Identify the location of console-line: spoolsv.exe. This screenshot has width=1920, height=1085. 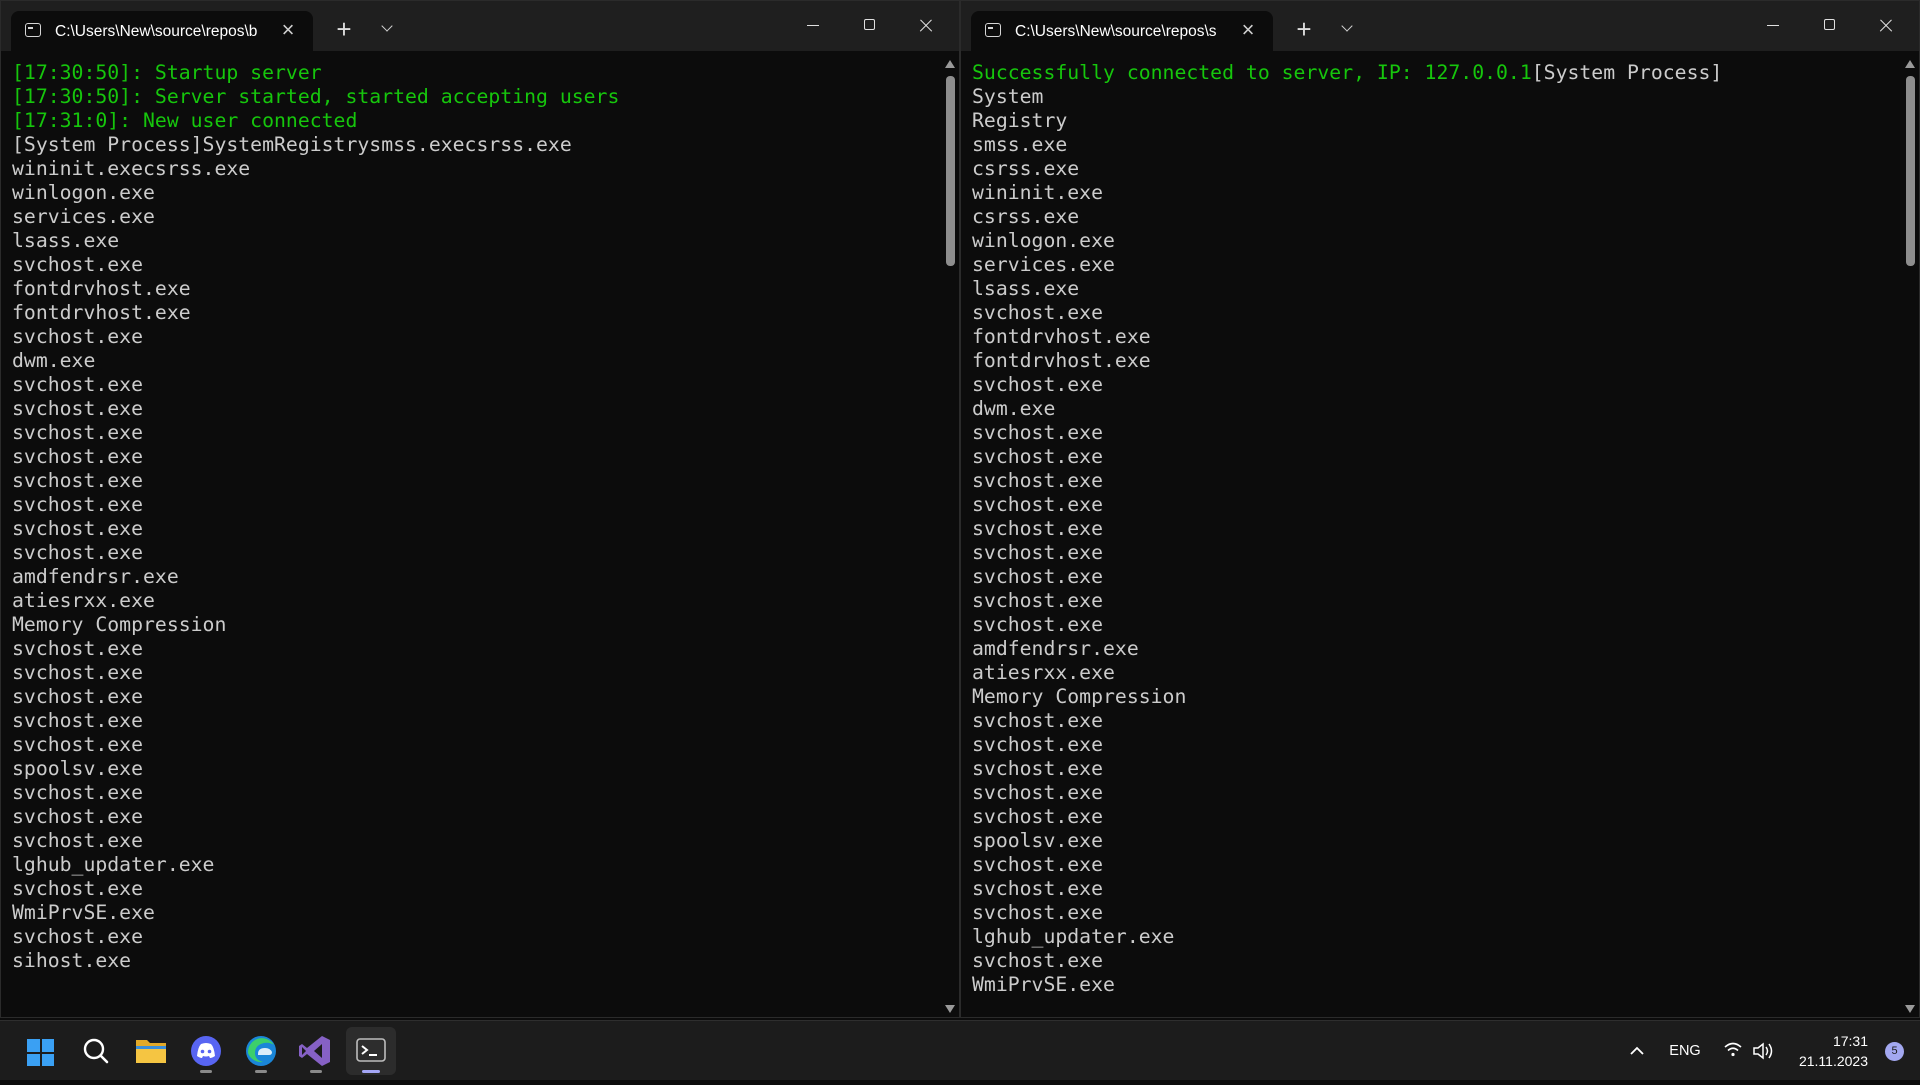
(1038, 840).